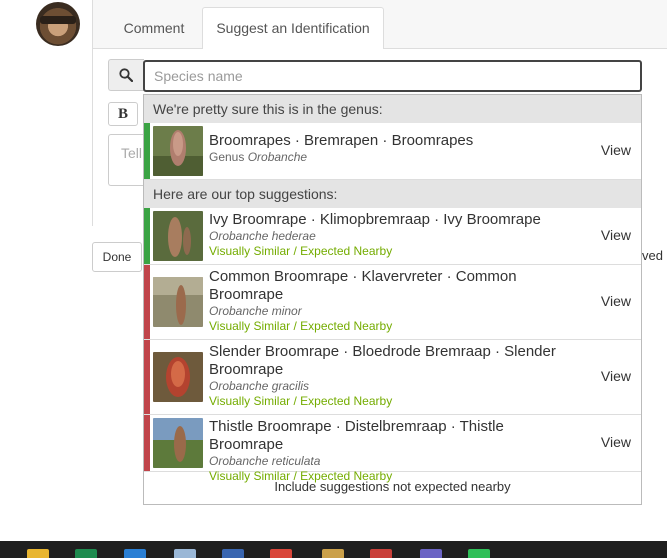 The height and width of the screenshot is (558, 667). Describe the element at coordinates (259, 386) in the screenshot. I see `scientific-name: Orobanche gracilis` at that location.